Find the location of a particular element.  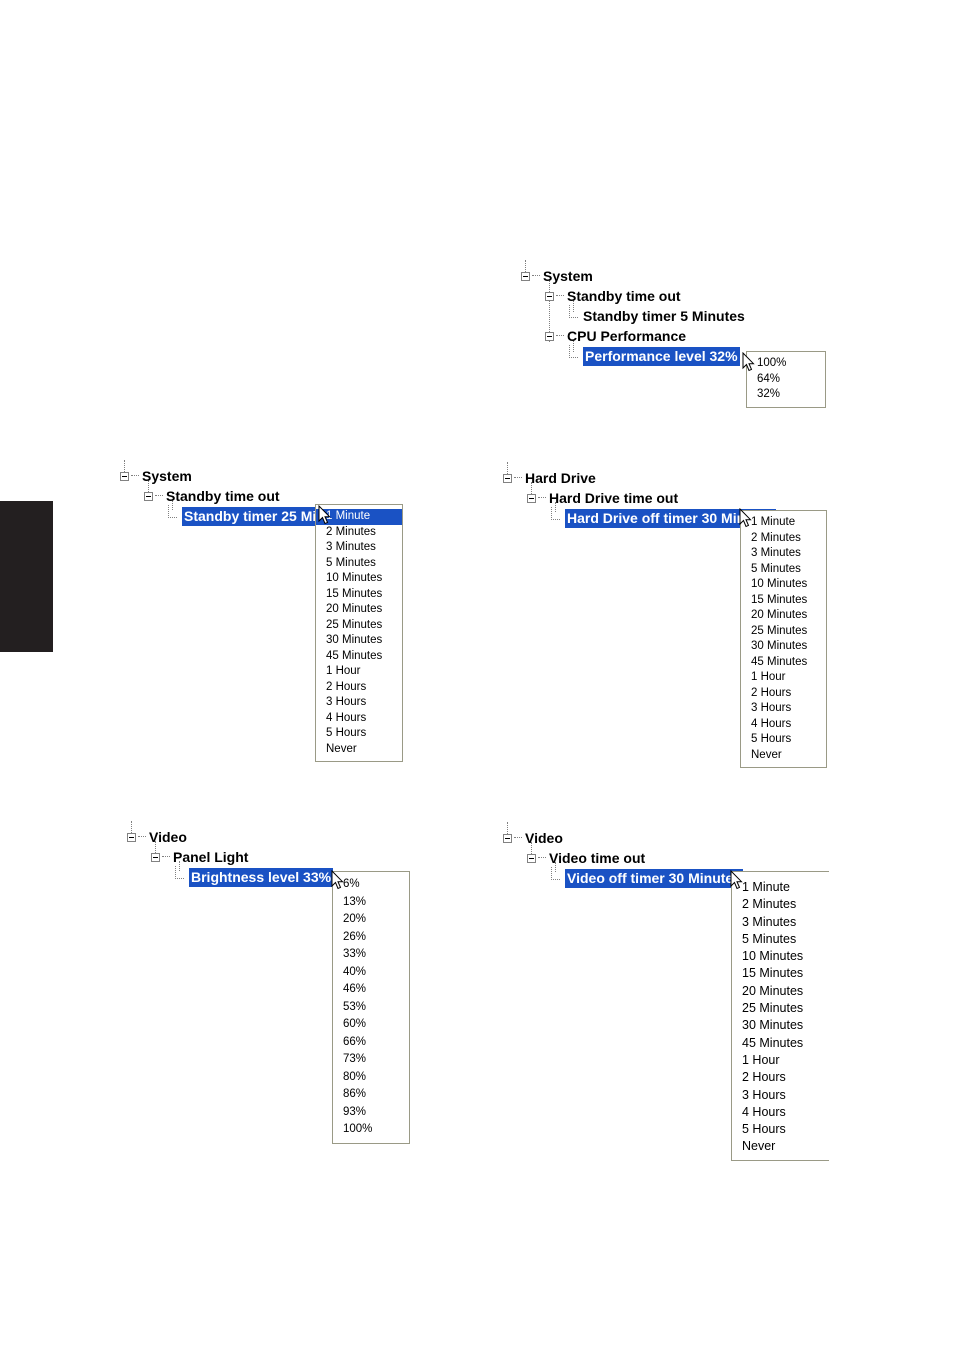

tree-node-cpu-performance: CPU Performance is located at coordinates (633, 336).